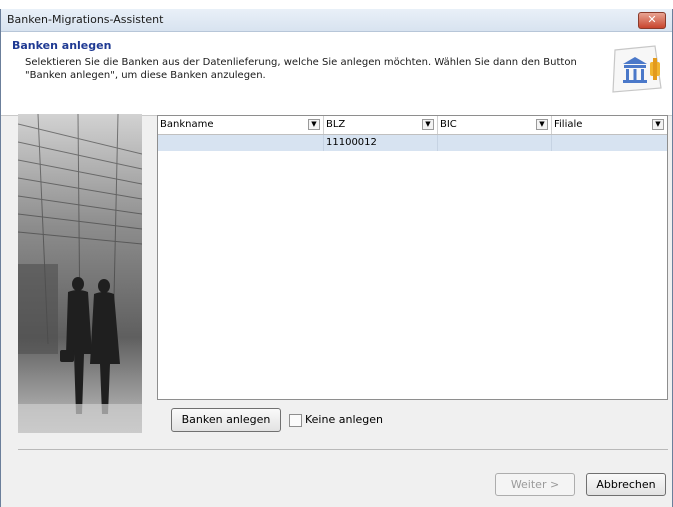 This screenshot has width=673, height=507. Describe the element at coordinates (626, 484) in the screenshot. I see `cancel-button: Abbrechen` at that location.